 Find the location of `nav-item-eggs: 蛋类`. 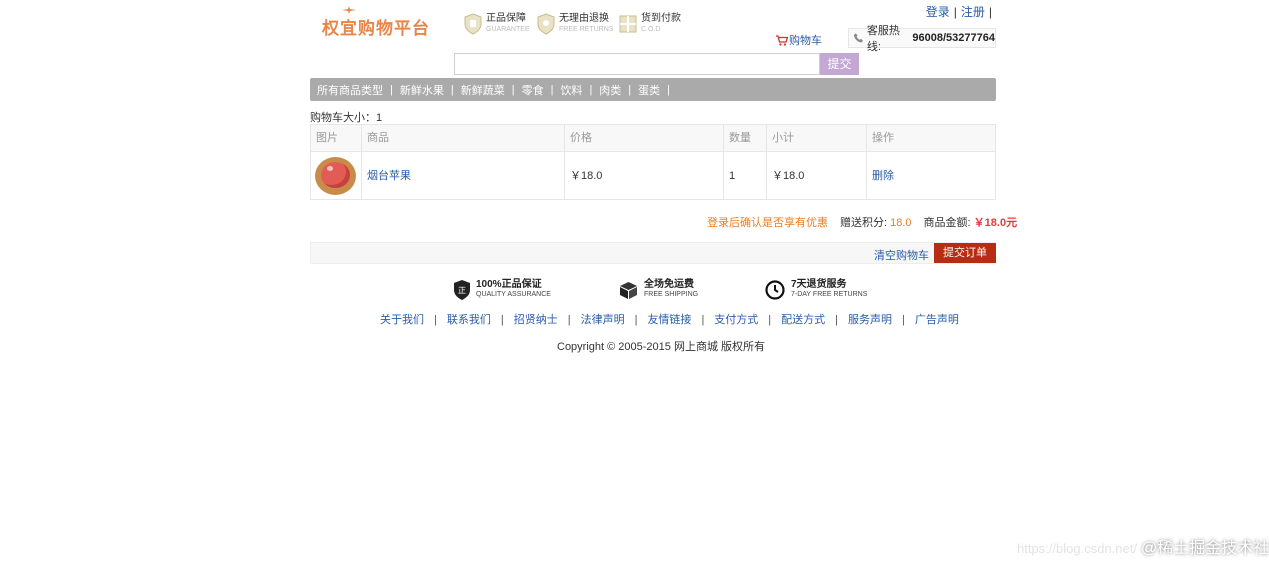

nav-item-eggs: 蛋类 is located at coordinates (649, 90).